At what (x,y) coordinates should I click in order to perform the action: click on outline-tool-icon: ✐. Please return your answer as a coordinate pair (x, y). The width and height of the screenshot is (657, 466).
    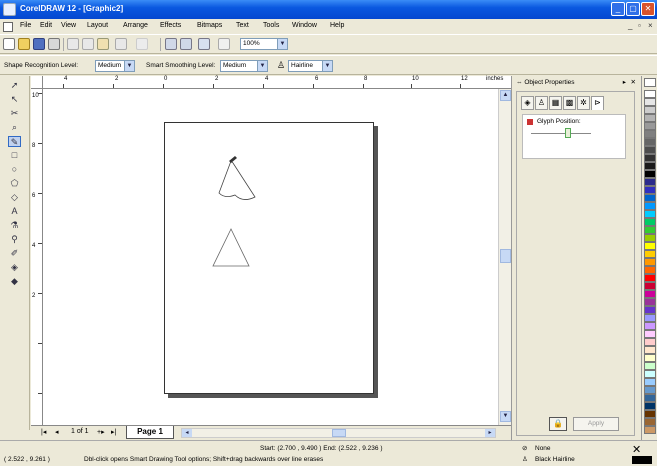
    Looking at the image, I should click on (14, 253).